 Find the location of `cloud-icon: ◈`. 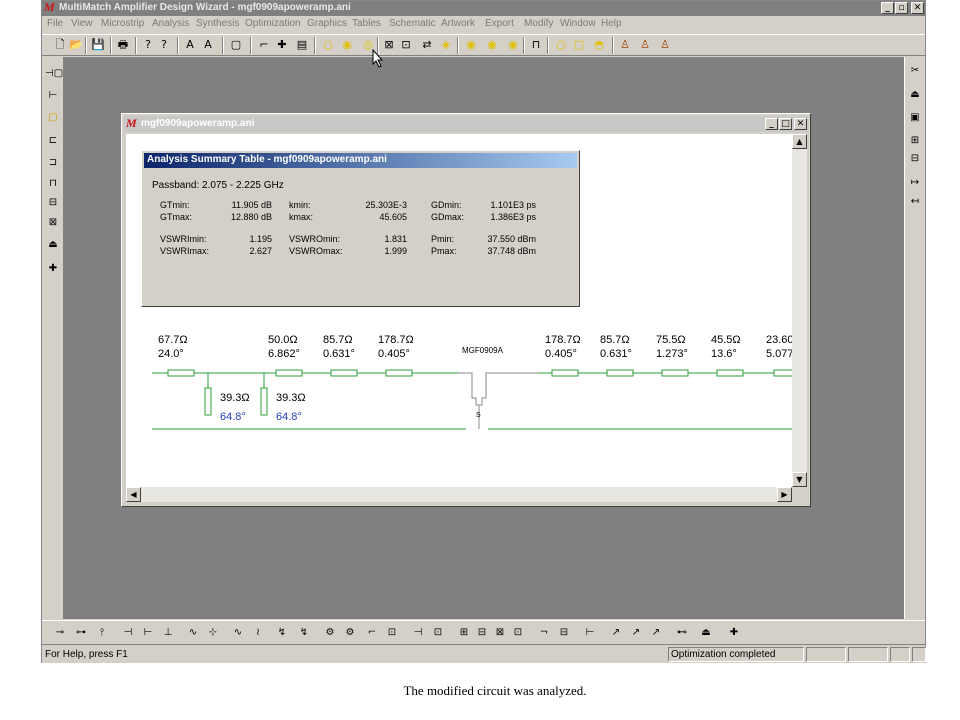

cloud-icon: ◈ is located at coordinates (446, 45).